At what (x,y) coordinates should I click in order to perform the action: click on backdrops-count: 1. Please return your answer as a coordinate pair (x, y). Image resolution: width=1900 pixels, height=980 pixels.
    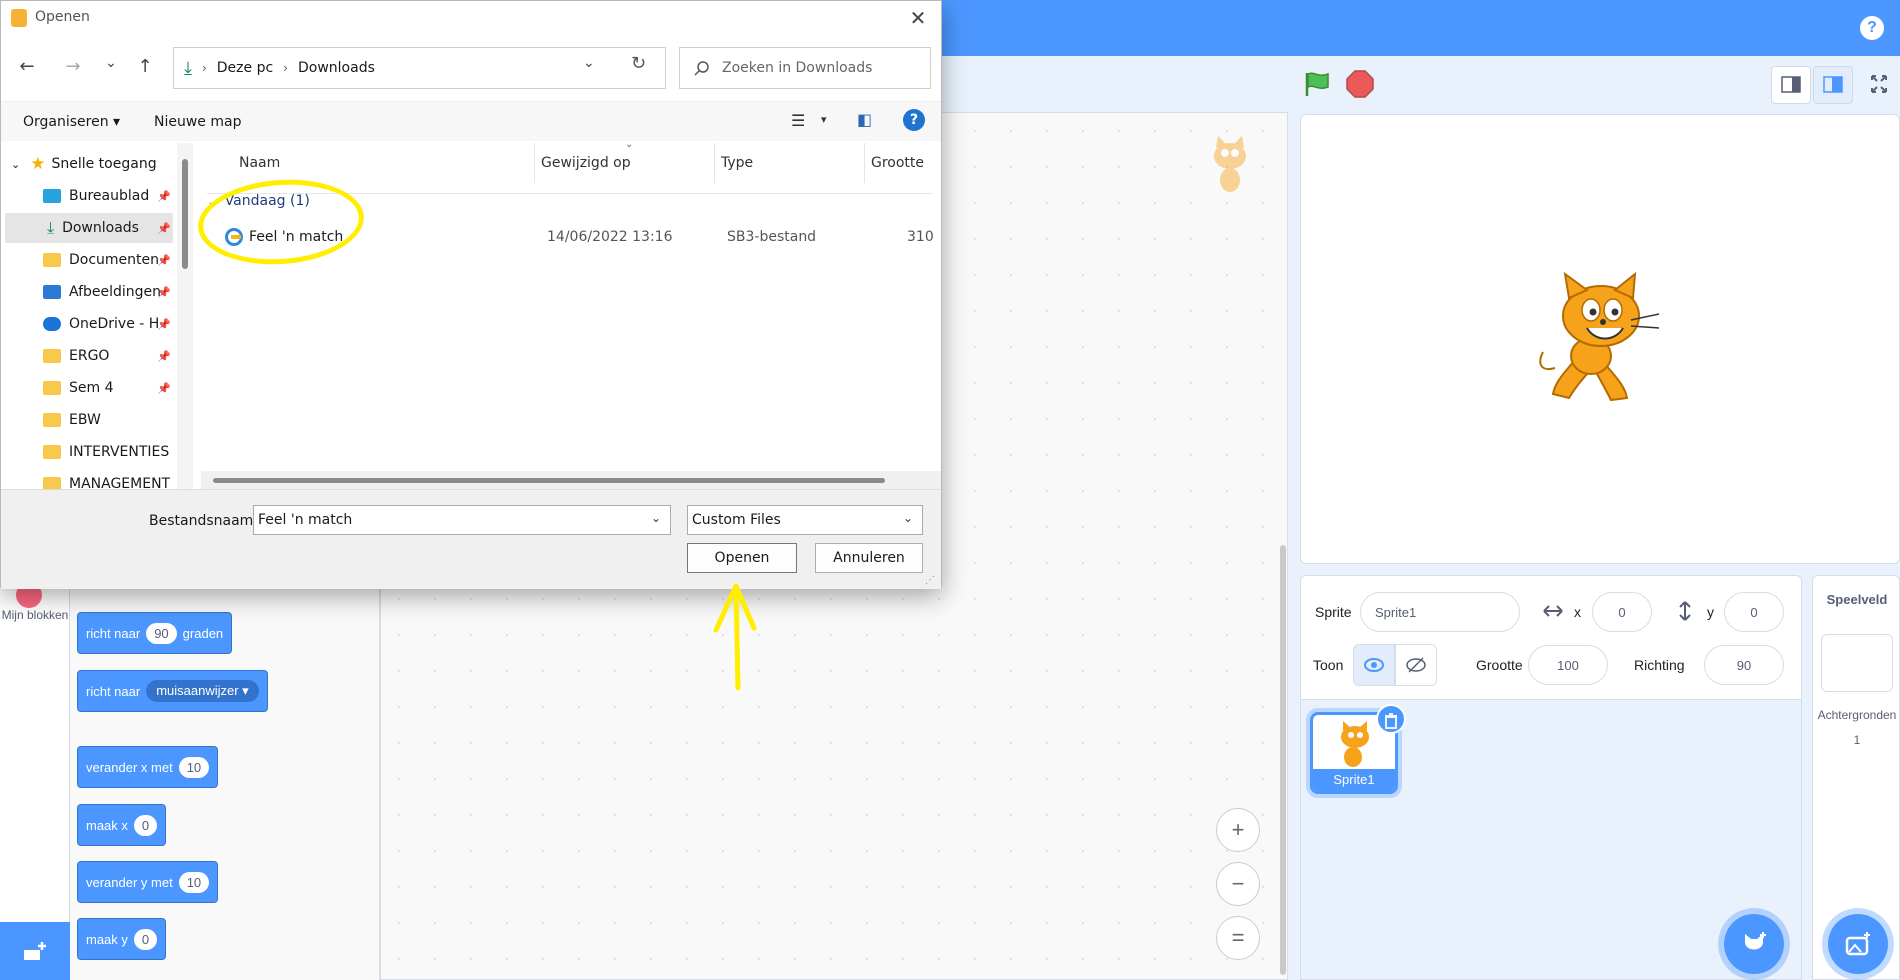
    Looking at the image, I should click on (1857, 740).